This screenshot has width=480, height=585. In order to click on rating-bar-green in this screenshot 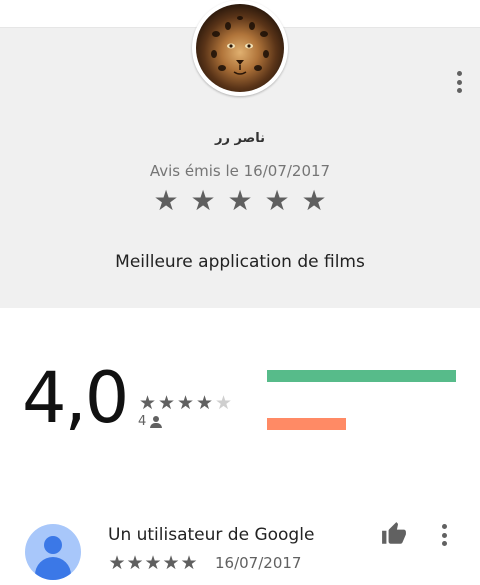, I will do `click(361, 376)`.